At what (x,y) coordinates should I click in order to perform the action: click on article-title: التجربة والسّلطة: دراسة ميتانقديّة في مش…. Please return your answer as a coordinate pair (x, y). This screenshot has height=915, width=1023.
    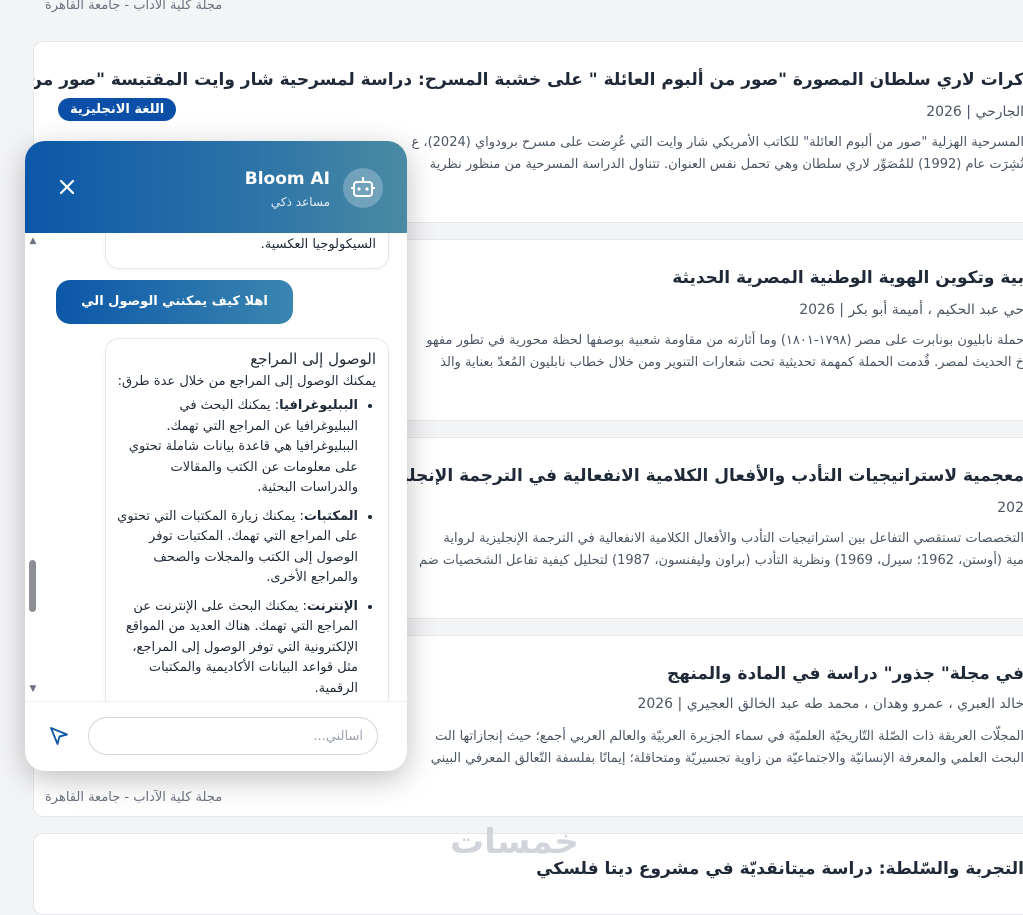
    Looking at the image, I should click on (779, 869).